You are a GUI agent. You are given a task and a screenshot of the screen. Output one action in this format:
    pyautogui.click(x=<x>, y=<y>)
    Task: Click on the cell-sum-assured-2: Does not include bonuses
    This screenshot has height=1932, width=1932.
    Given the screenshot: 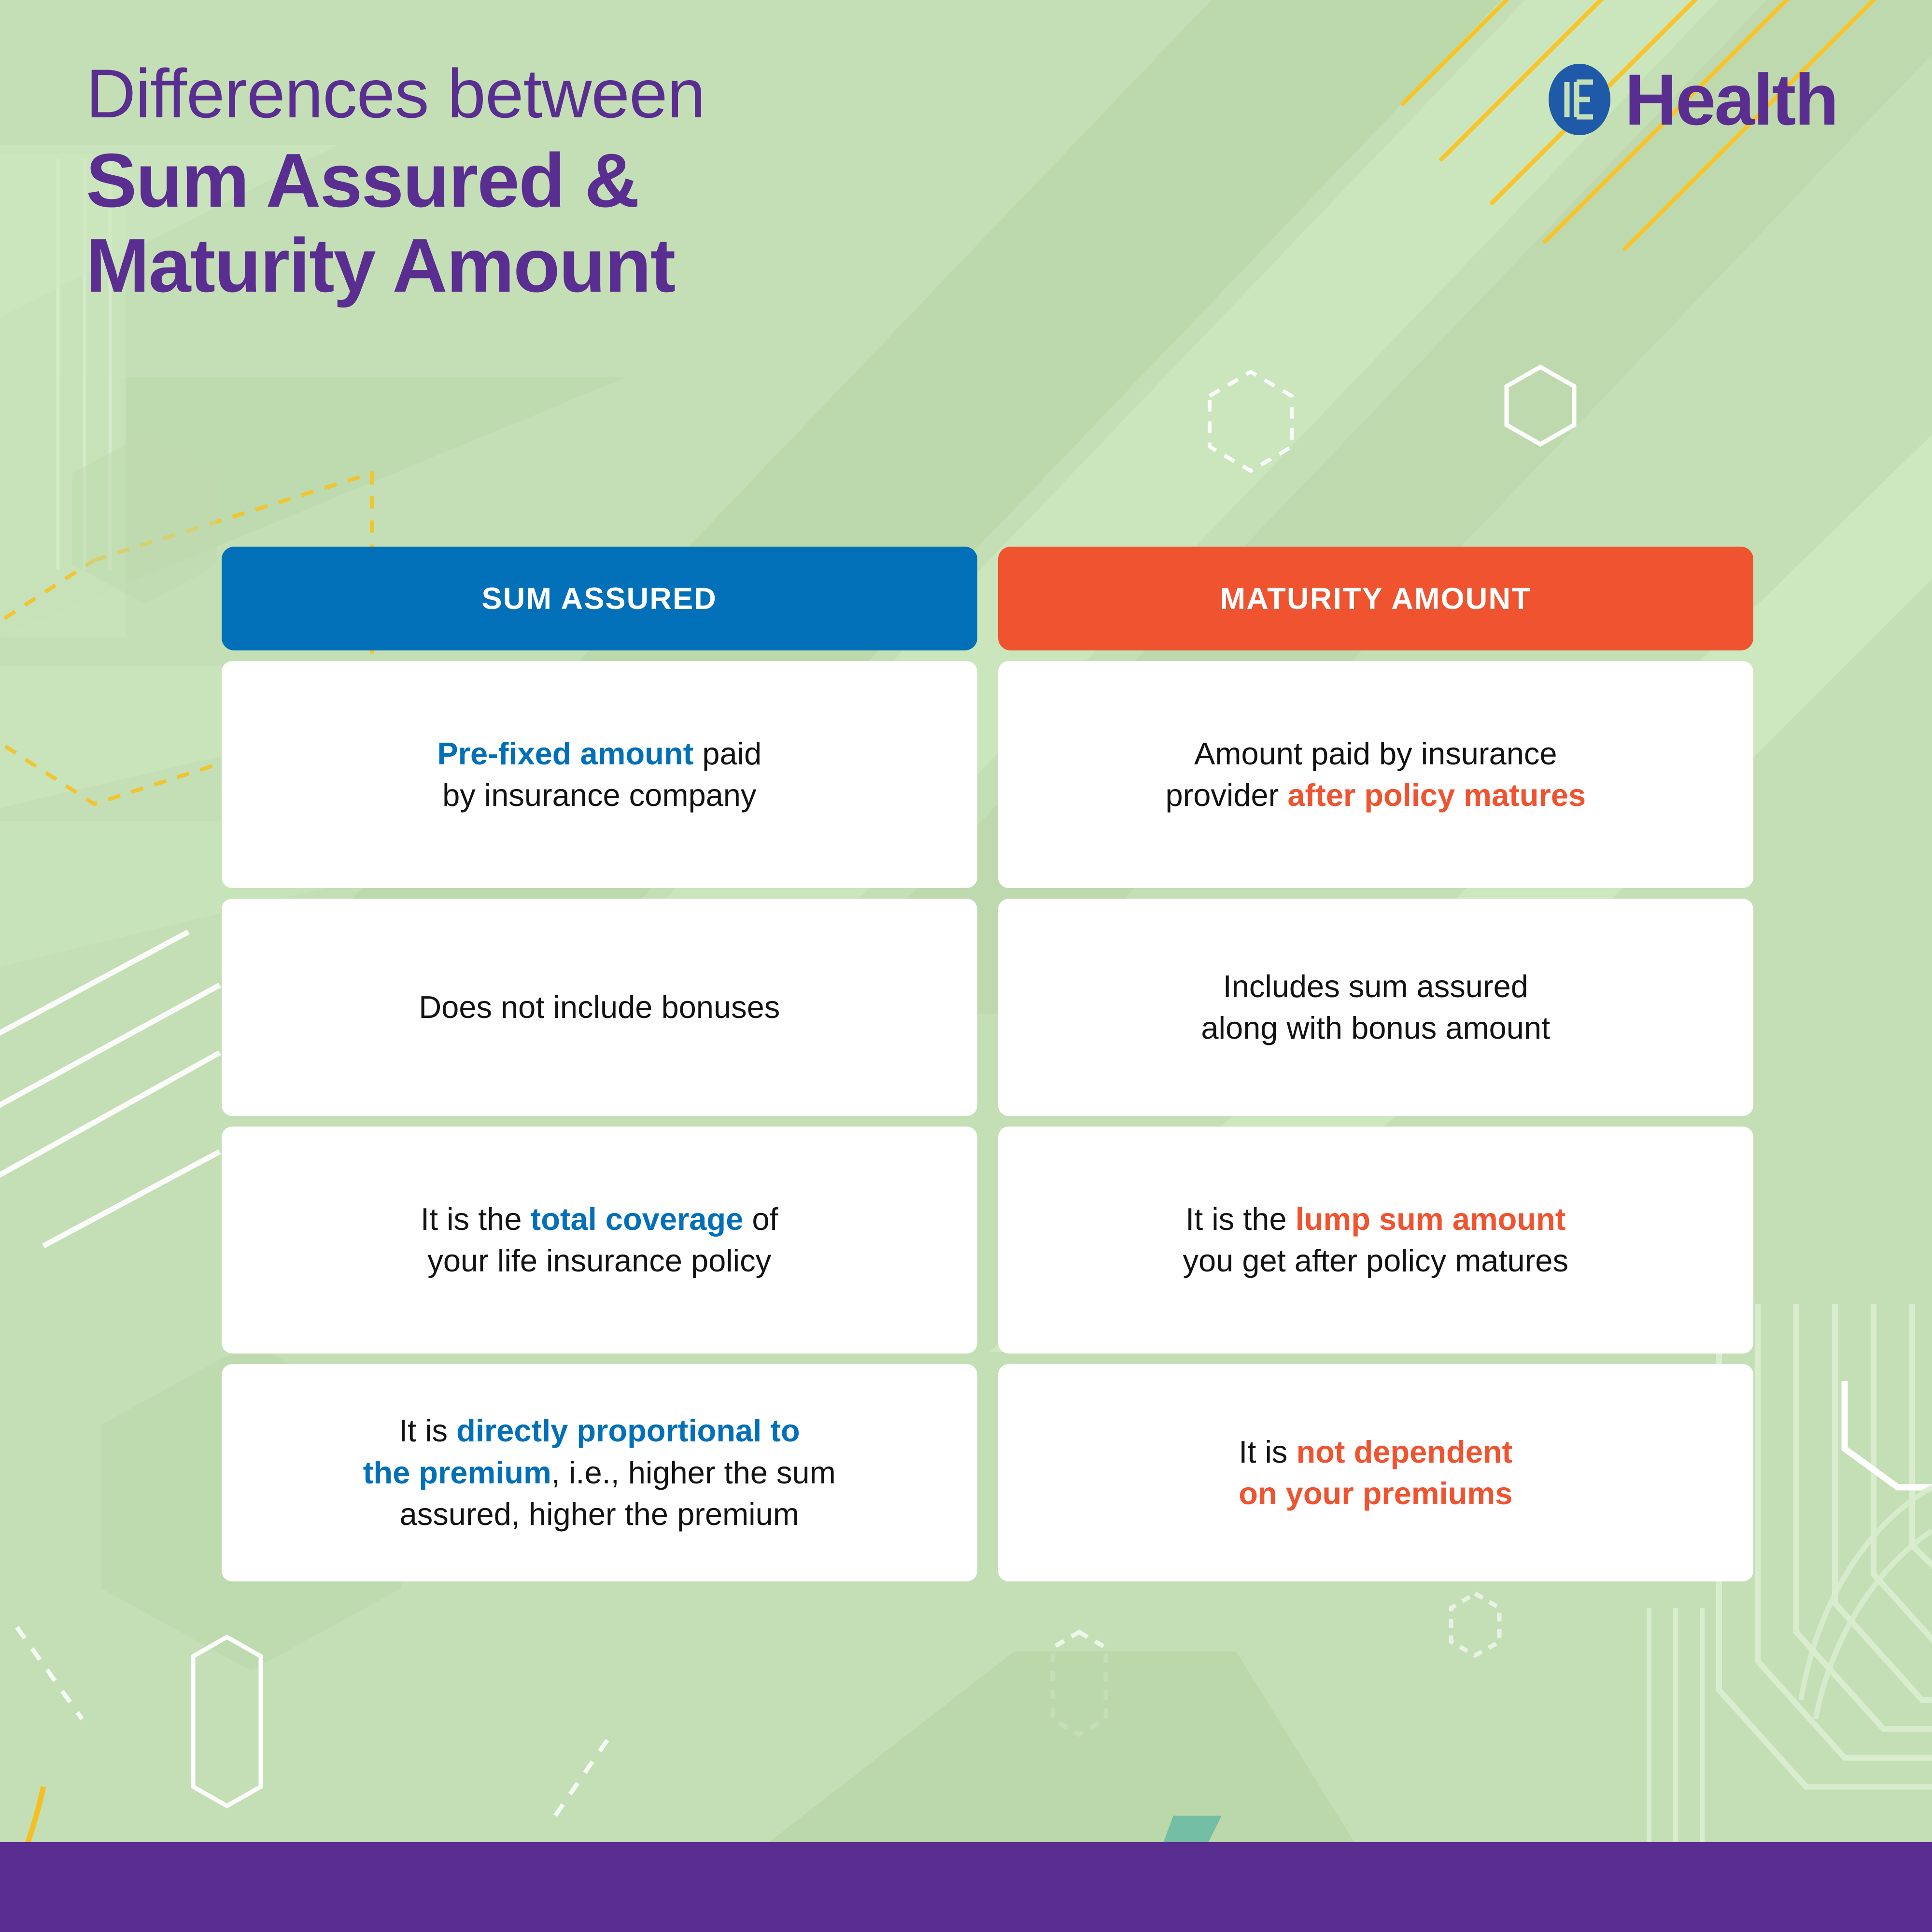 What is the action you would take?
    pyautogui.click(x=599, y=1007)
    